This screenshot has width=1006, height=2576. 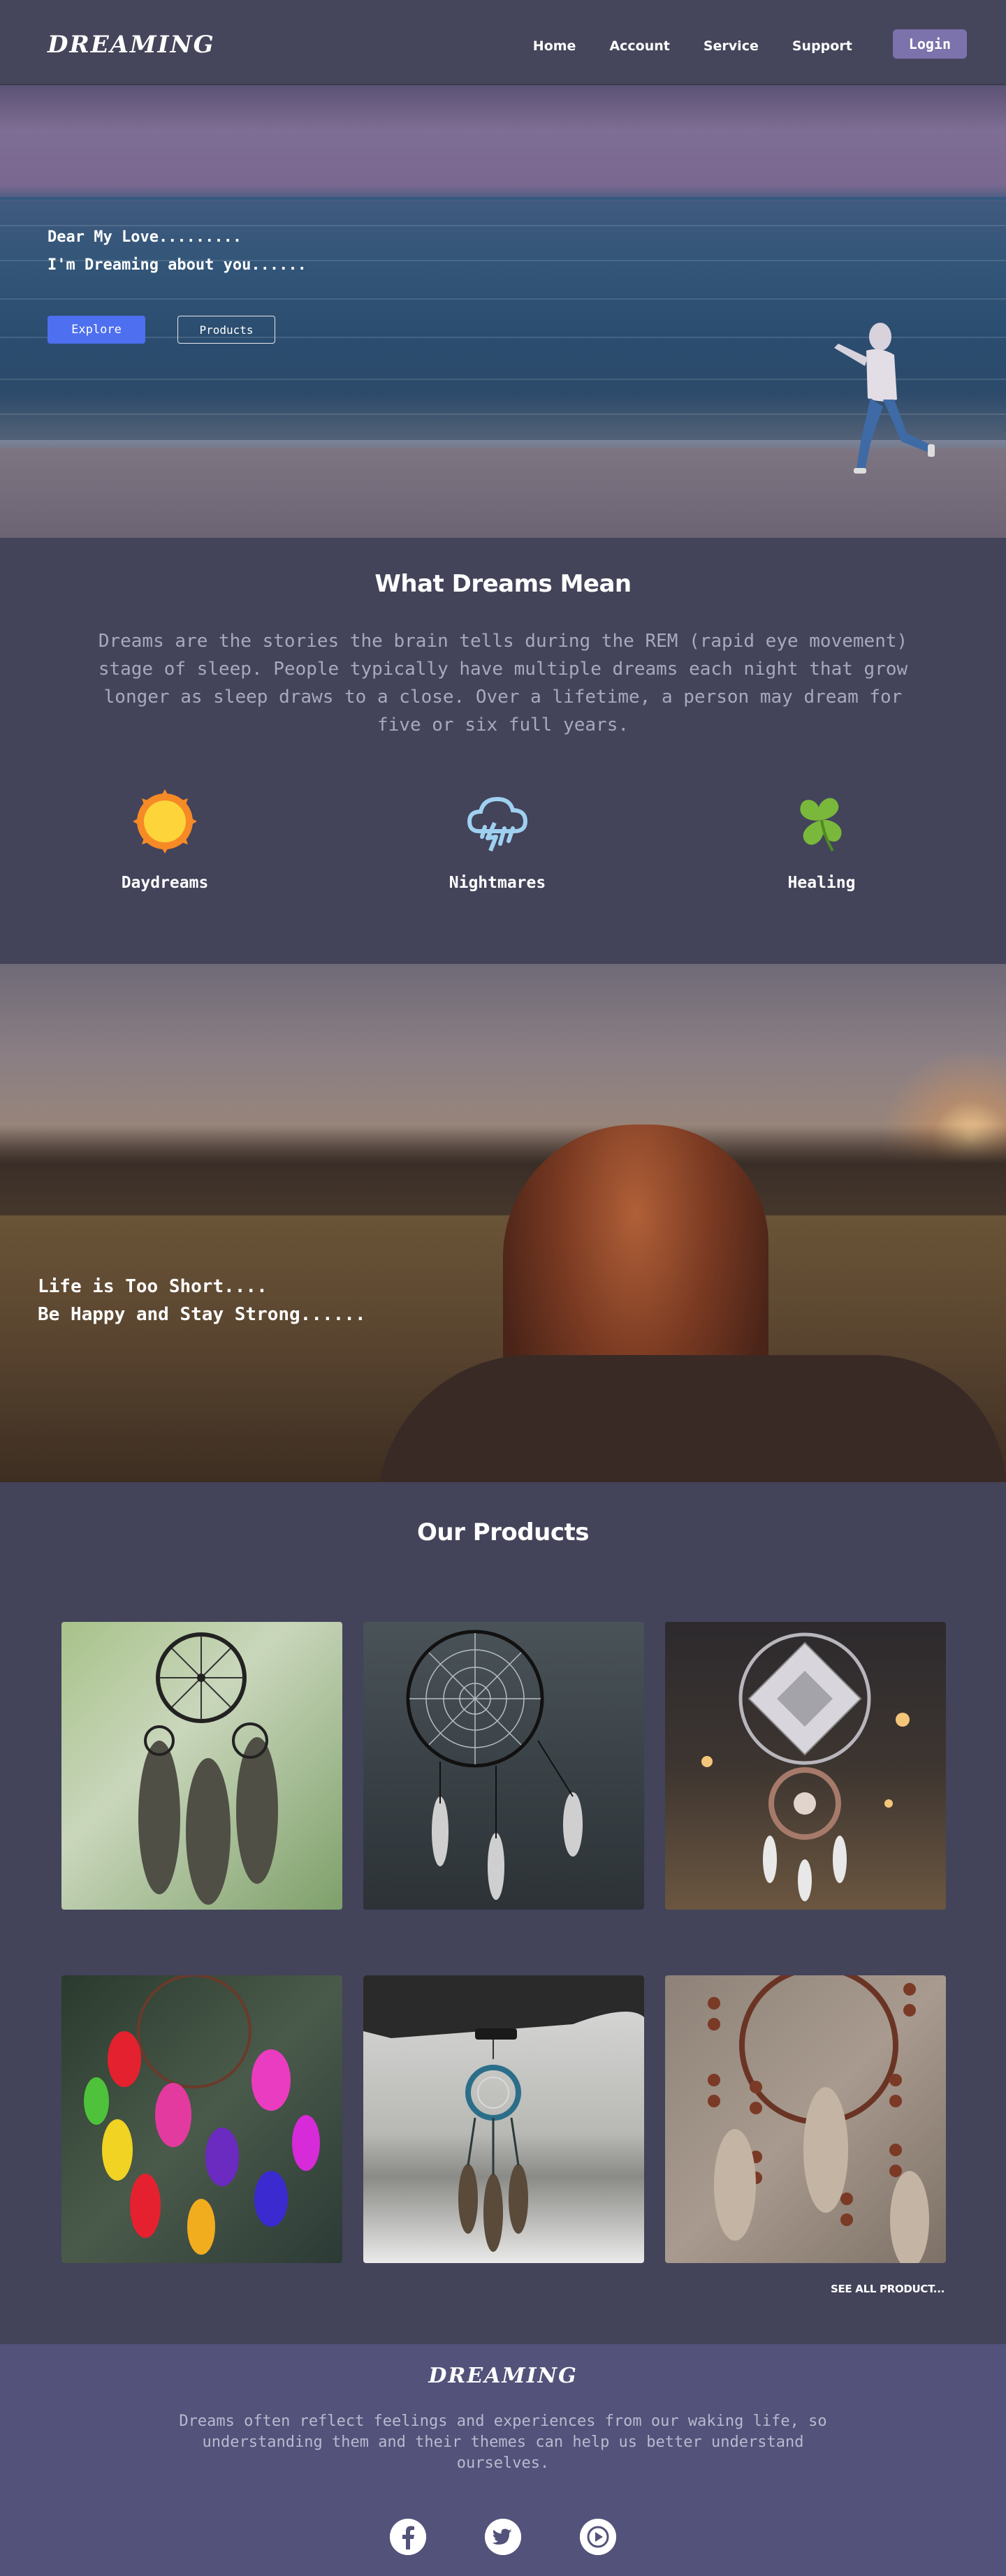 What do you see at coordinates (554, 46) in the screenshot?
I see `nav-home: Home` at bounding box center [554, 46].